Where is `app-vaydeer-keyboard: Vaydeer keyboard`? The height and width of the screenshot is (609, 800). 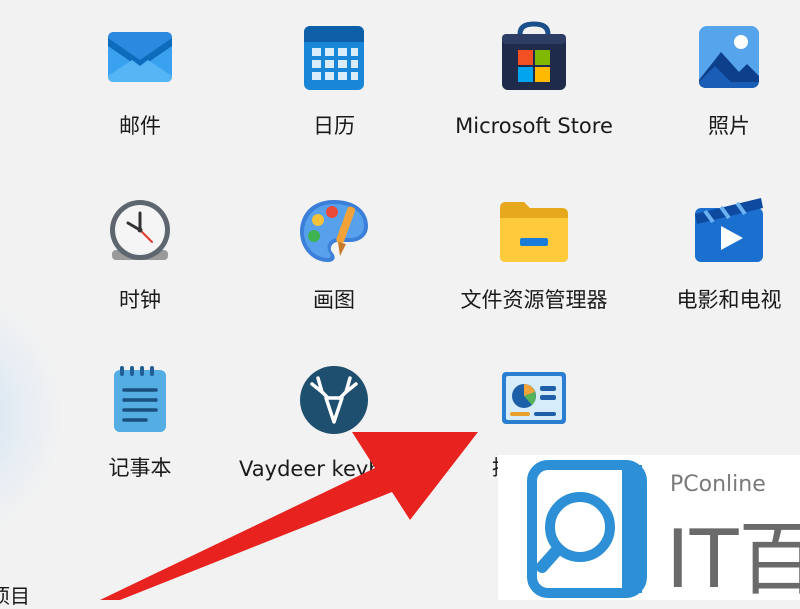
app-vaydeer-keyboard: Vaydeer keyboard is located at coordinates (334, 437).